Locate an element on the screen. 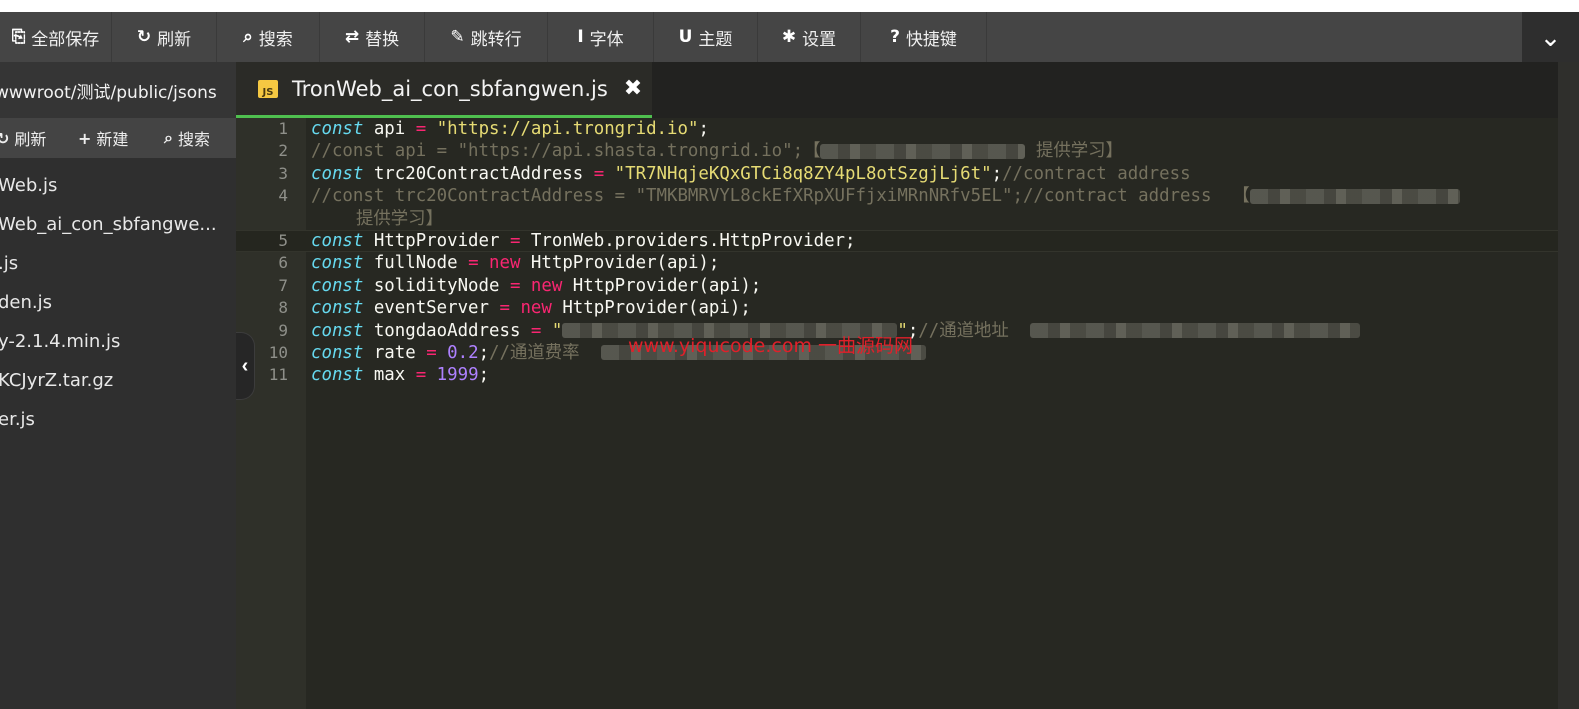 This screenshot has height=709, width=1579. file-item: y-2.1.4.min.js is located at coordinates (118, 341).